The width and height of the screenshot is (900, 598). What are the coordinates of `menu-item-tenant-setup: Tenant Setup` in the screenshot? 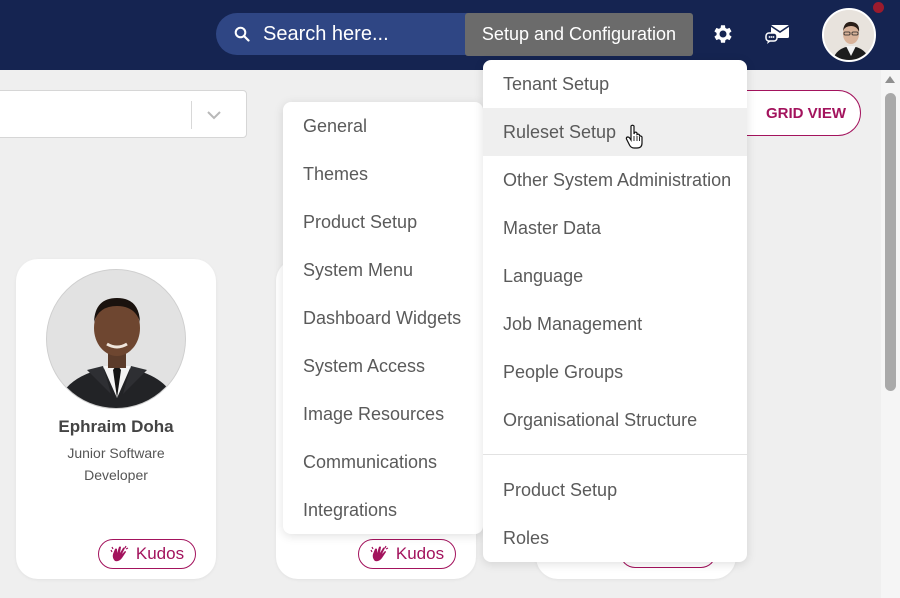 It's located at (615, 84).